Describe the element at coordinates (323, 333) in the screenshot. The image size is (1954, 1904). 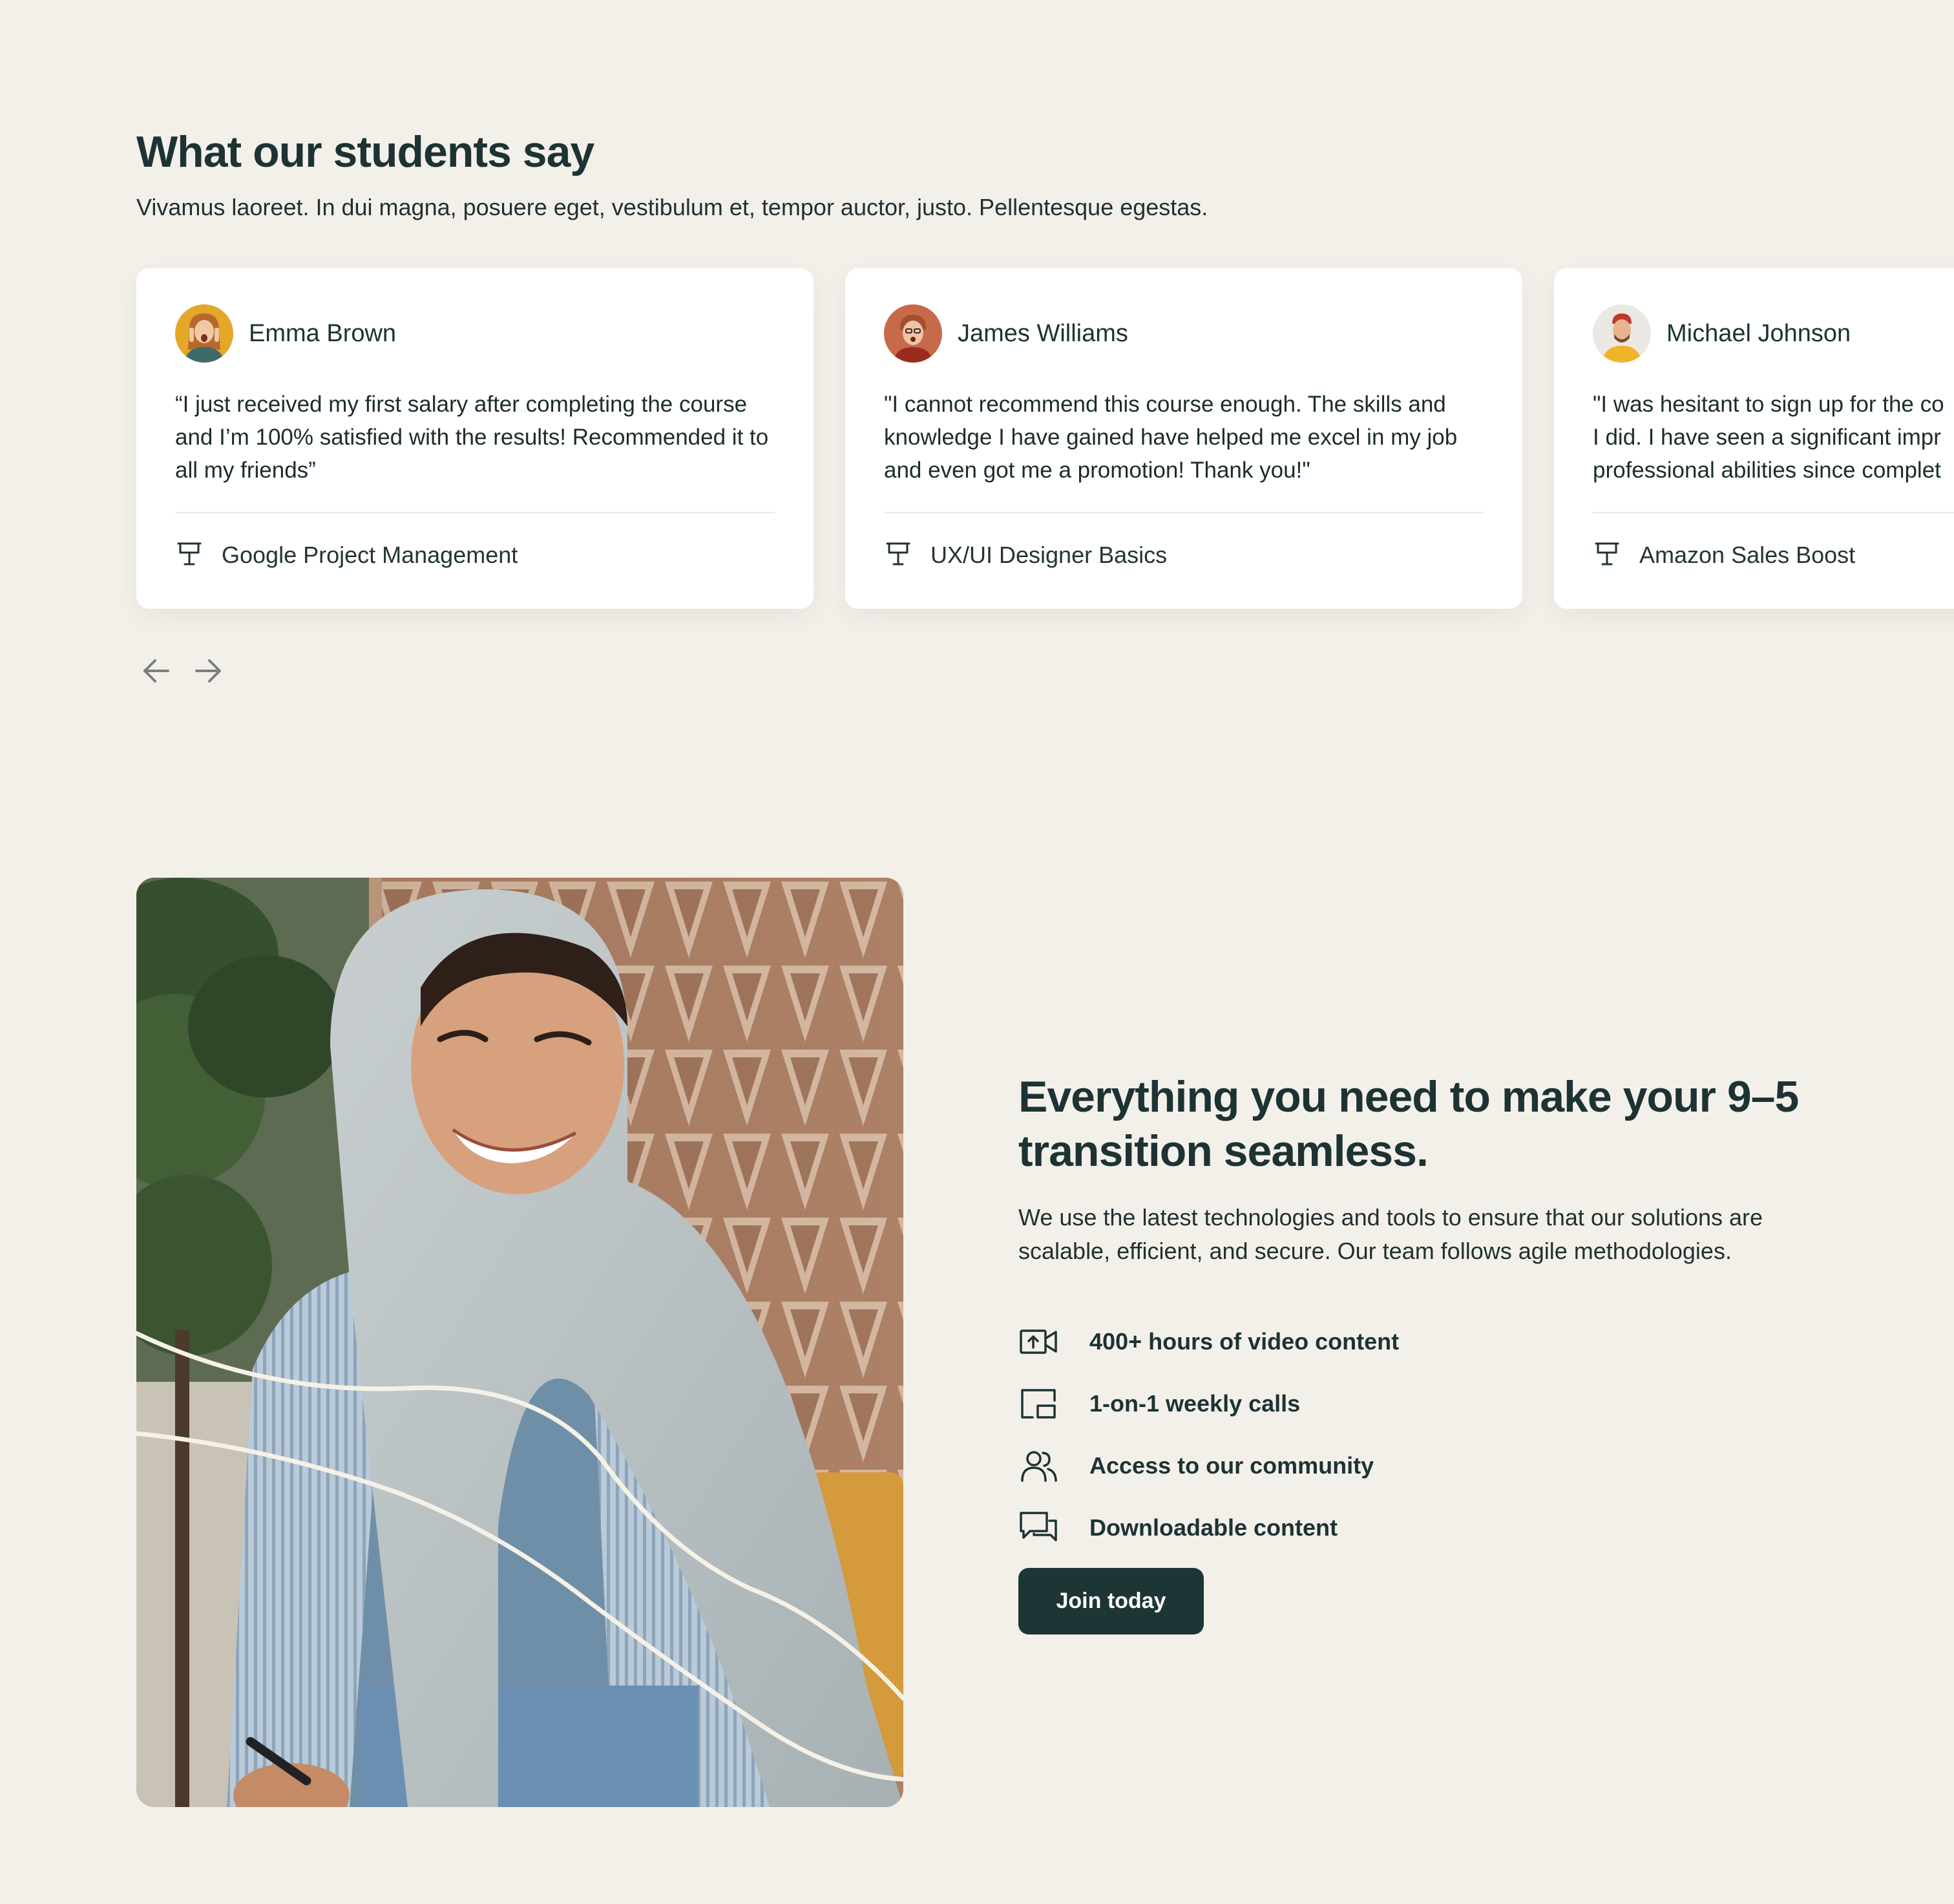
I see `student-name: Emma Brown` at that location.